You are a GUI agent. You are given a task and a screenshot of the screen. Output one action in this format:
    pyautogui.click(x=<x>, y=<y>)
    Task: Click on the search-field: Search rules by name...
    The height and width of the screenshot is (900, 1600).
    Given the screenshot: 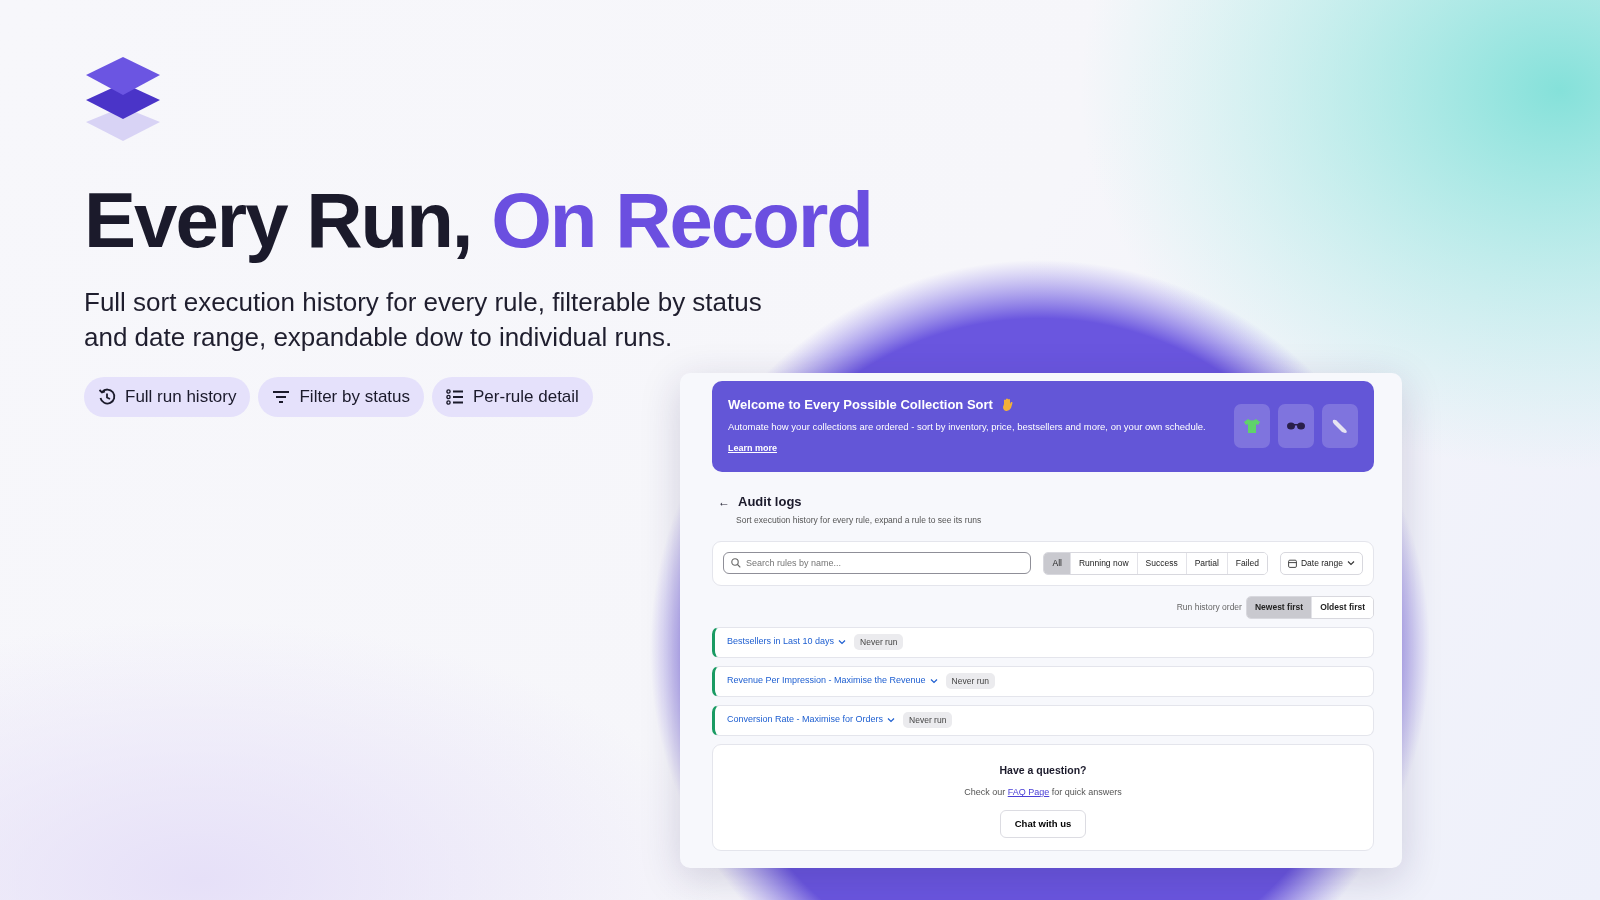 What is the action you would take?
    pyautogui.click(x=877, y=563)
    